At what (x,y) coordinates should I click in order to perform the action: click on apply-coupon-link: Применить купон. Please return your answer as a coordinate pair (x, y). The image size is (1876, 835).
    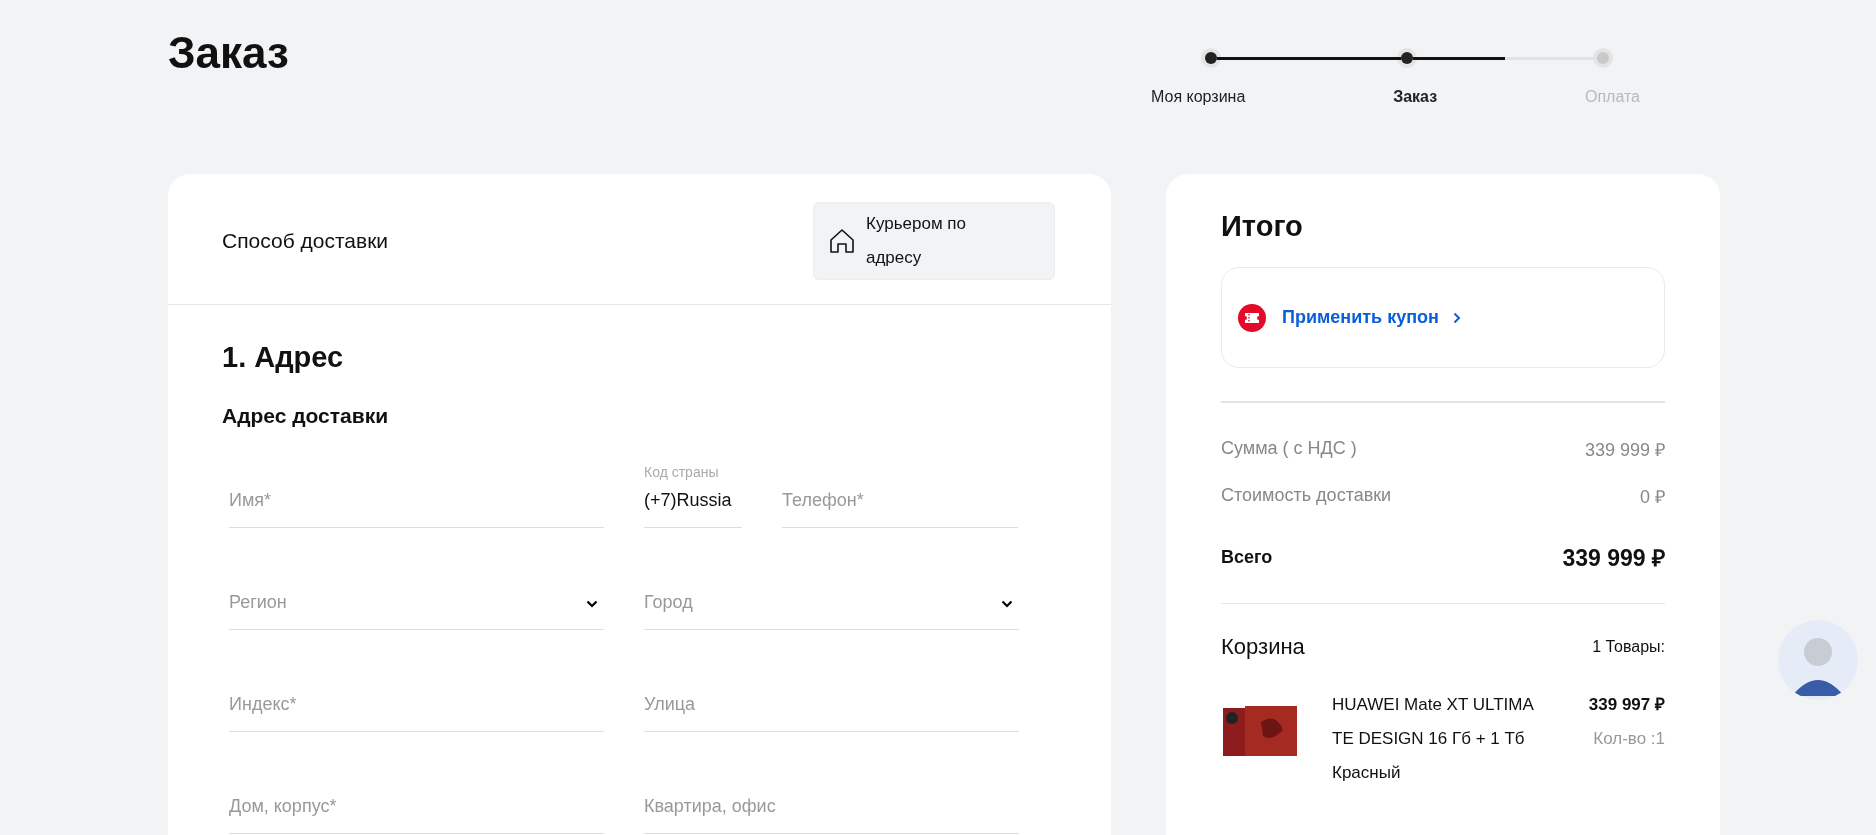
    Looking at the image, I should click on (1360, 317).